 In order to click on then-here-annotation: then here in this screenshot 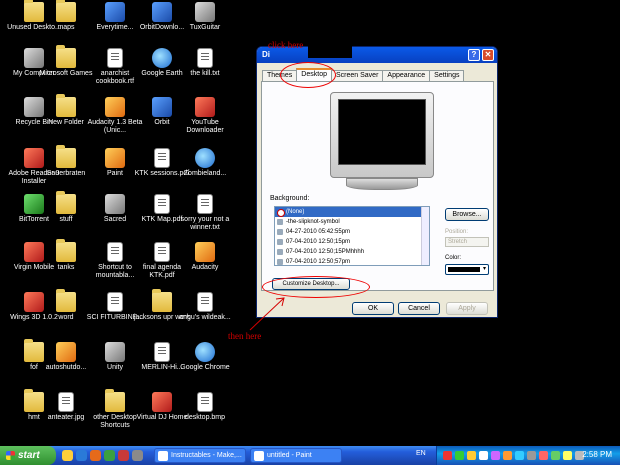, I will do `click(245, 336)`.